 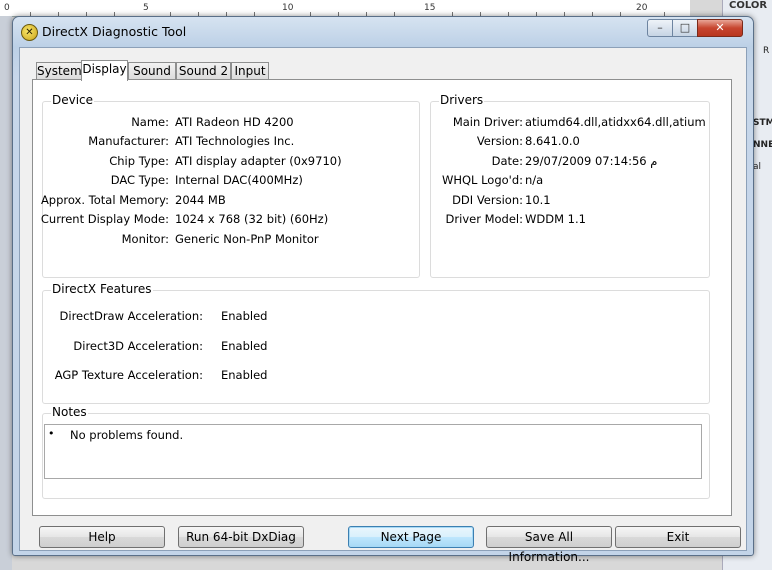 I want to click on version-label: Version:, so click(x=499, y=141).